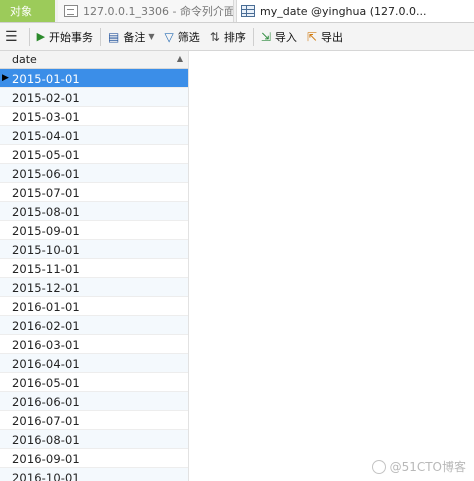  I want to click on import-button: ⇲ 导入, so click(279, 37).